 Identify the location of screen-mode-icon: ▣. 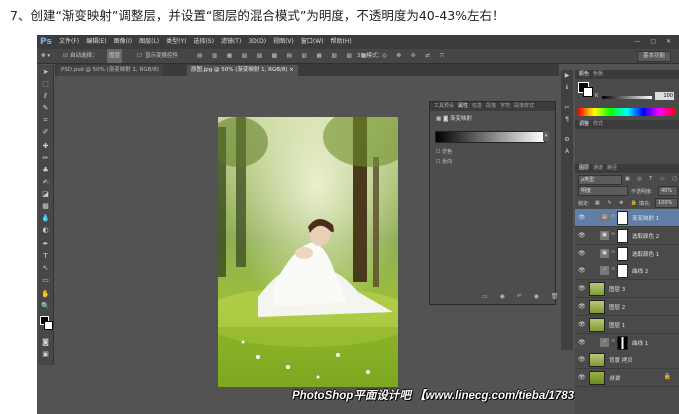
(45, 354).